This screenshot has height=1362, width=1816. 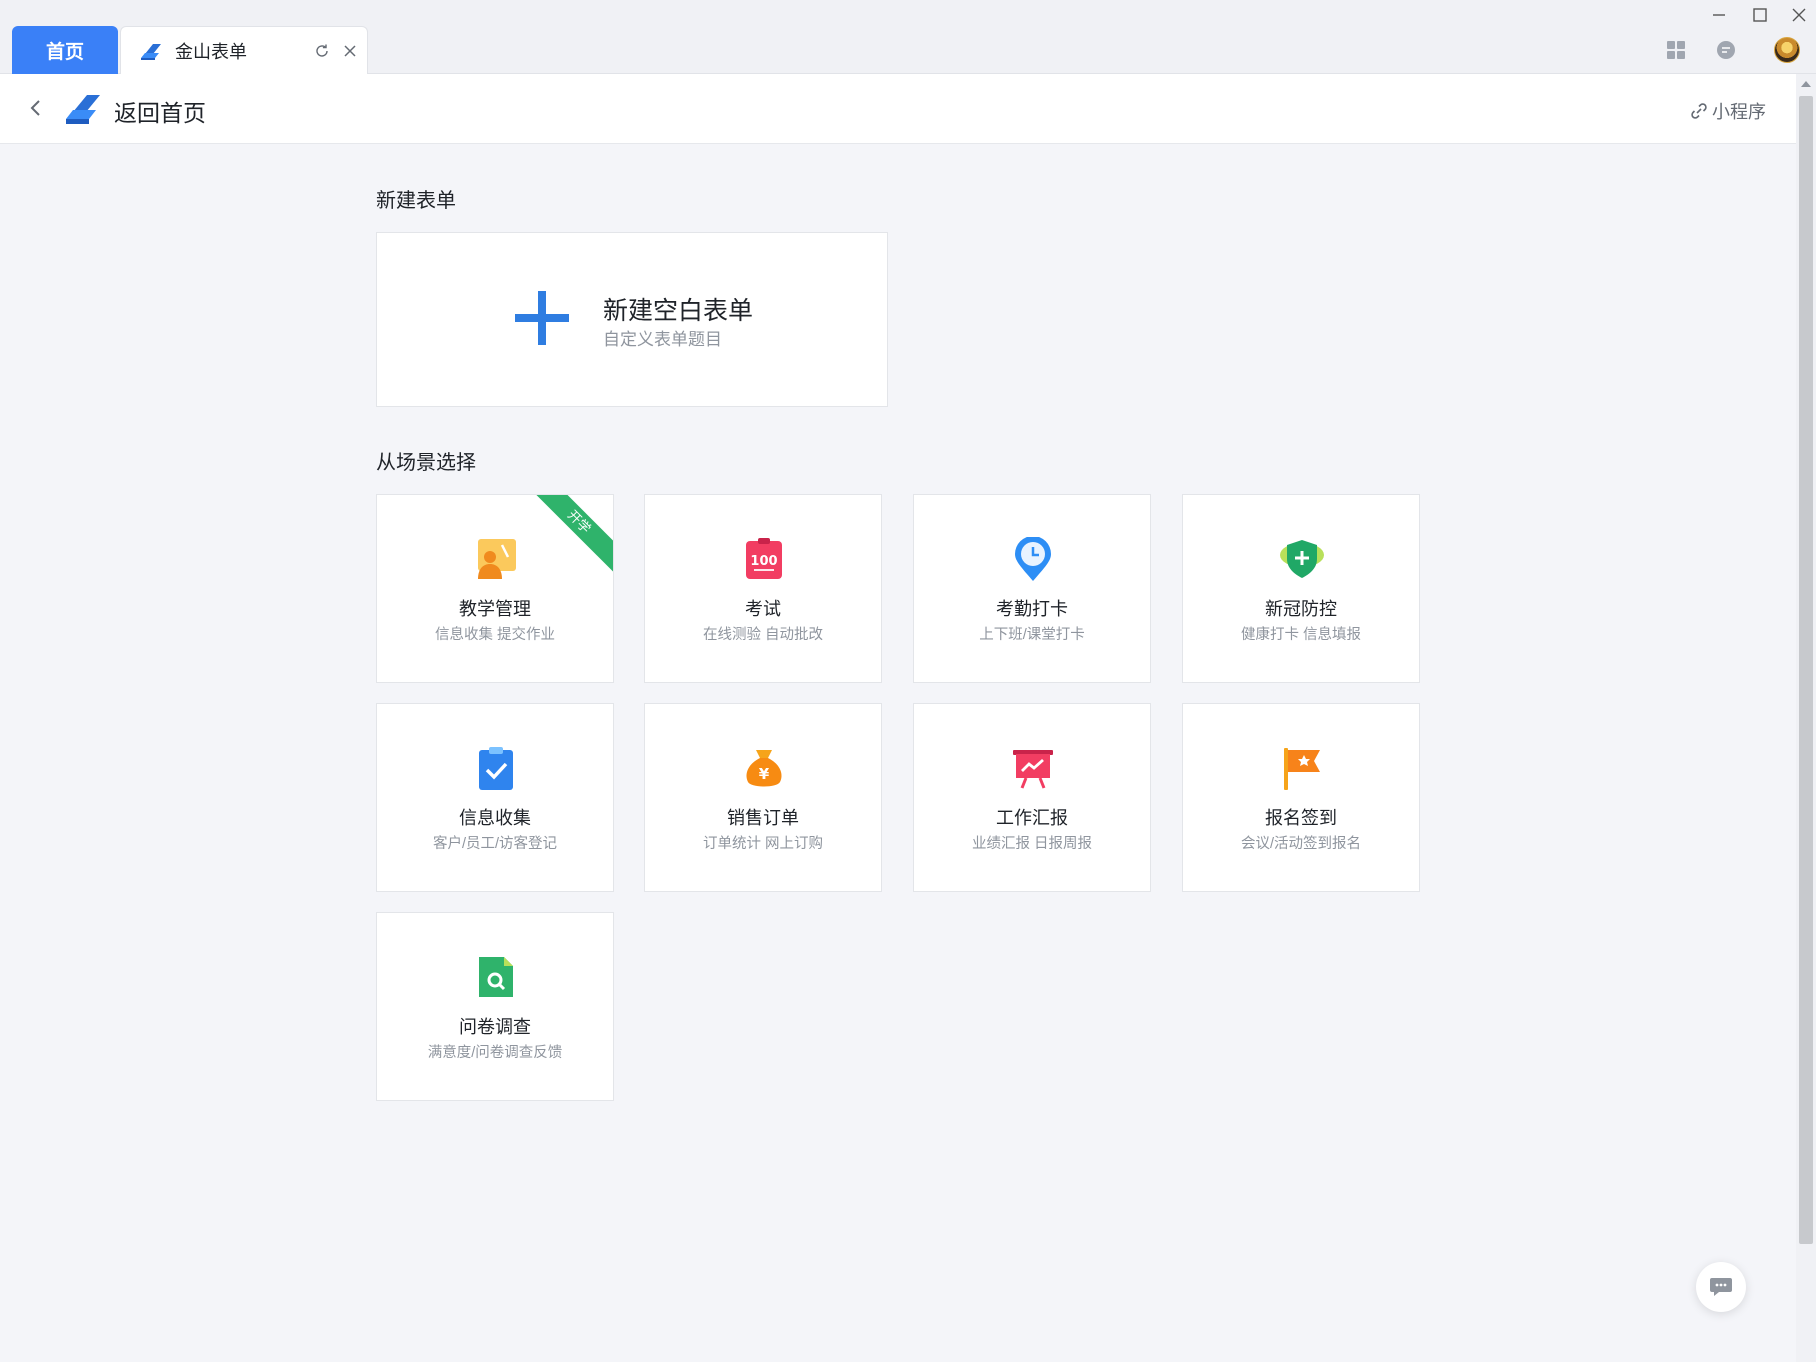 What do you see at coordinates (1301, 609) in the screenshot?
I see `scene-card-title: 新冠防控` at bounding box center [1301, 609].